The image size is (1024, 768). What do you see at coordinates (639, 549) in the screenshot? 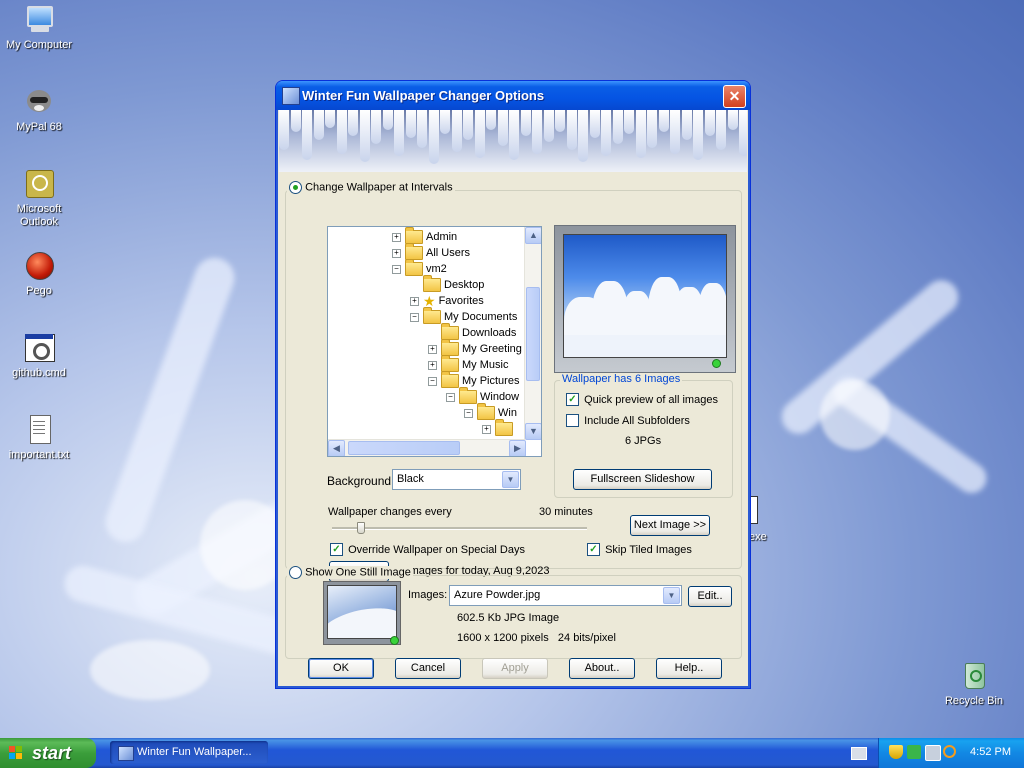
I see `skip-tiled-checkbox: ✓ Skip Tiled Images` at bounding box center [639, 549].